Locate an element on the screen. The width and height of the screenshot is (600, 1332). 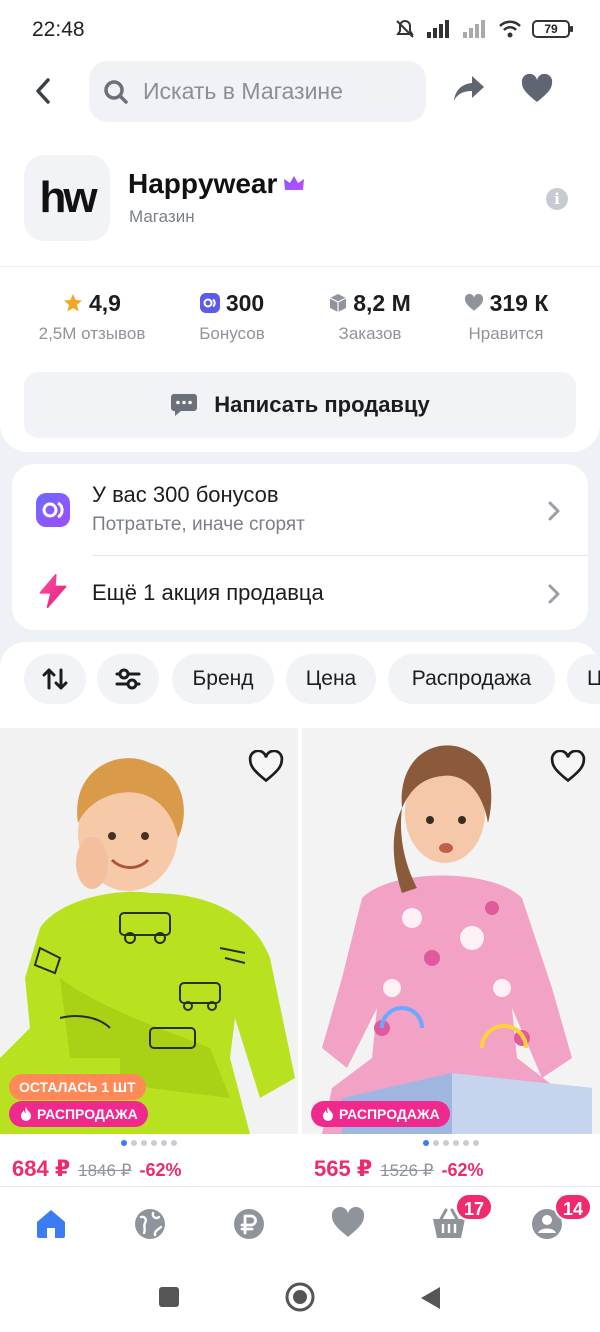
nav-home is located at coordinates (52, 1225).